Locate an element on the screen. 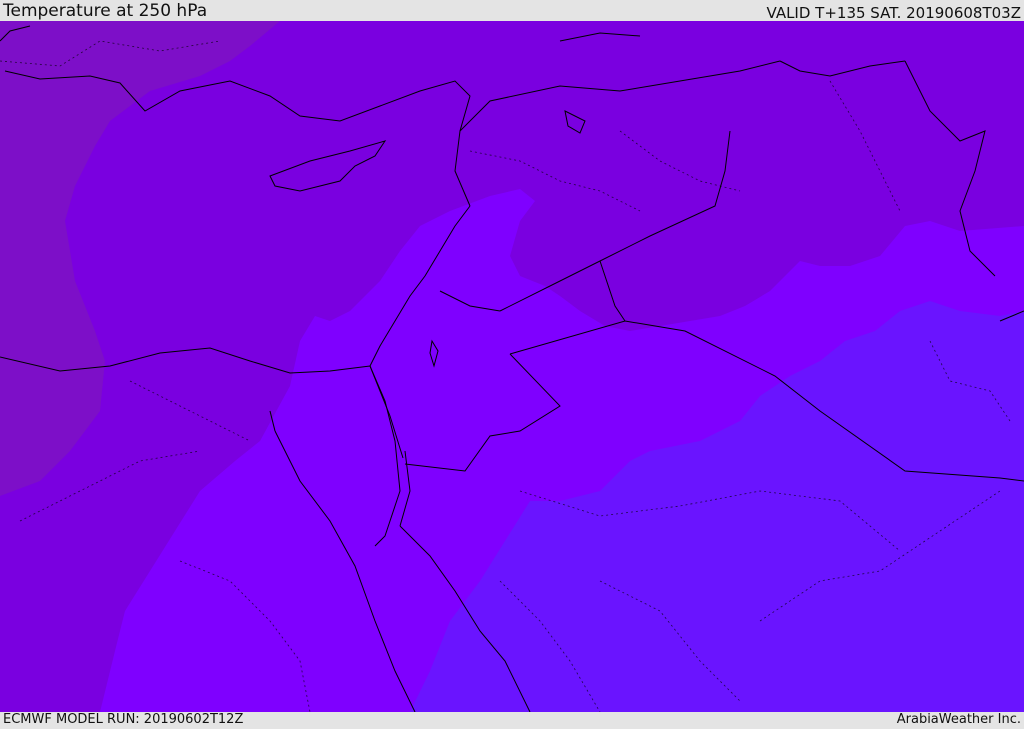  valid-time: VALID T+135 SAT. 20190608T03Z is located at coordinates (893, 13).